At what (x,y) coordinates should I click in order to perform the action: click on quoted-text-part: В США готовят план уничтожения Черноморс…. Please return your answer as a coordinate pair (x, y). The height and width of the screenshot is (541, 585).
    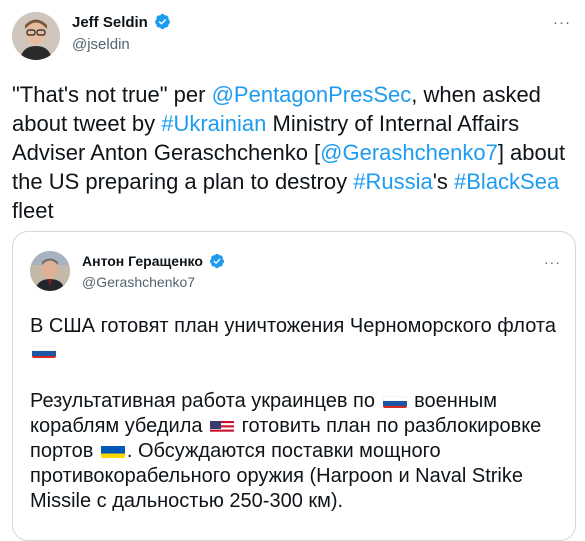
    Looking at the image, I should click on (293, 326).